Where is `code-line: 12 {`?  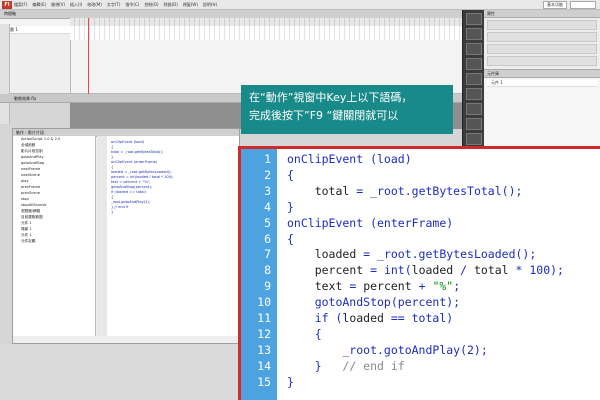
code-line: 12 { is located at coordinates (420, 334).